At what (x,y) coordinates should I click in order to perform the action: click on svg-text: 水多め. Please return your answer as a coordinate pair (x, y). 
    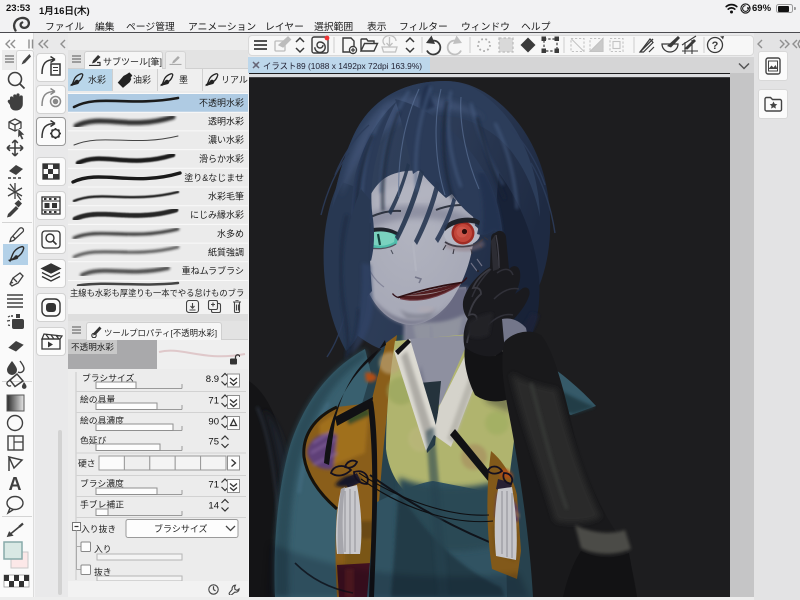
    Looking at the image, I should click on (230, 233).